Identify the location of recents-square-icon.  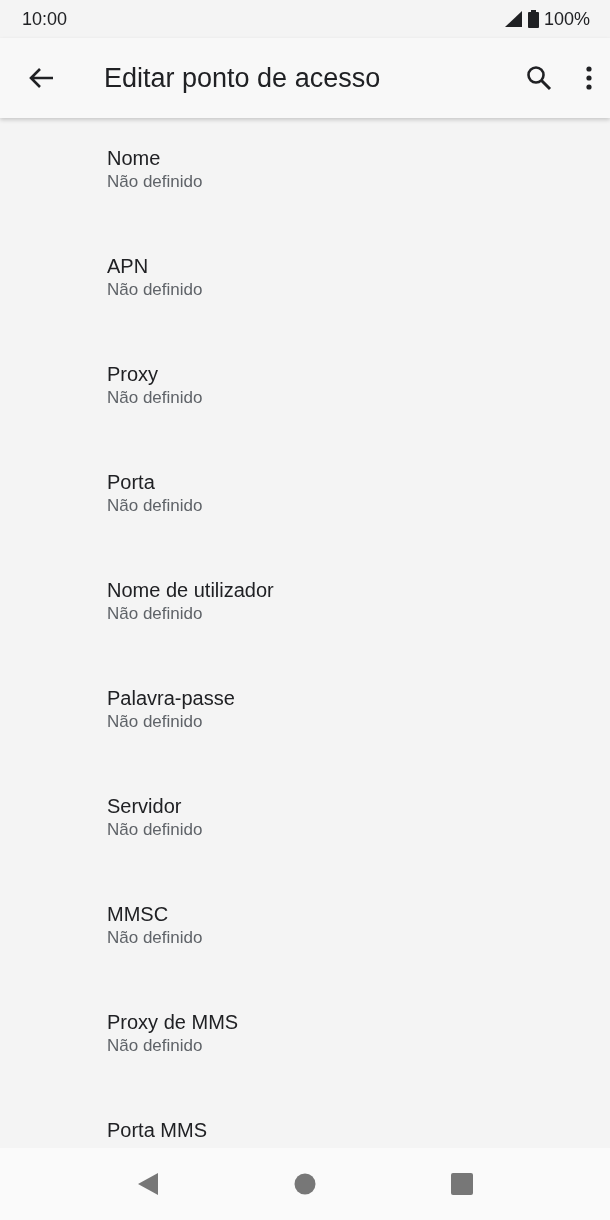
(461, 1184).